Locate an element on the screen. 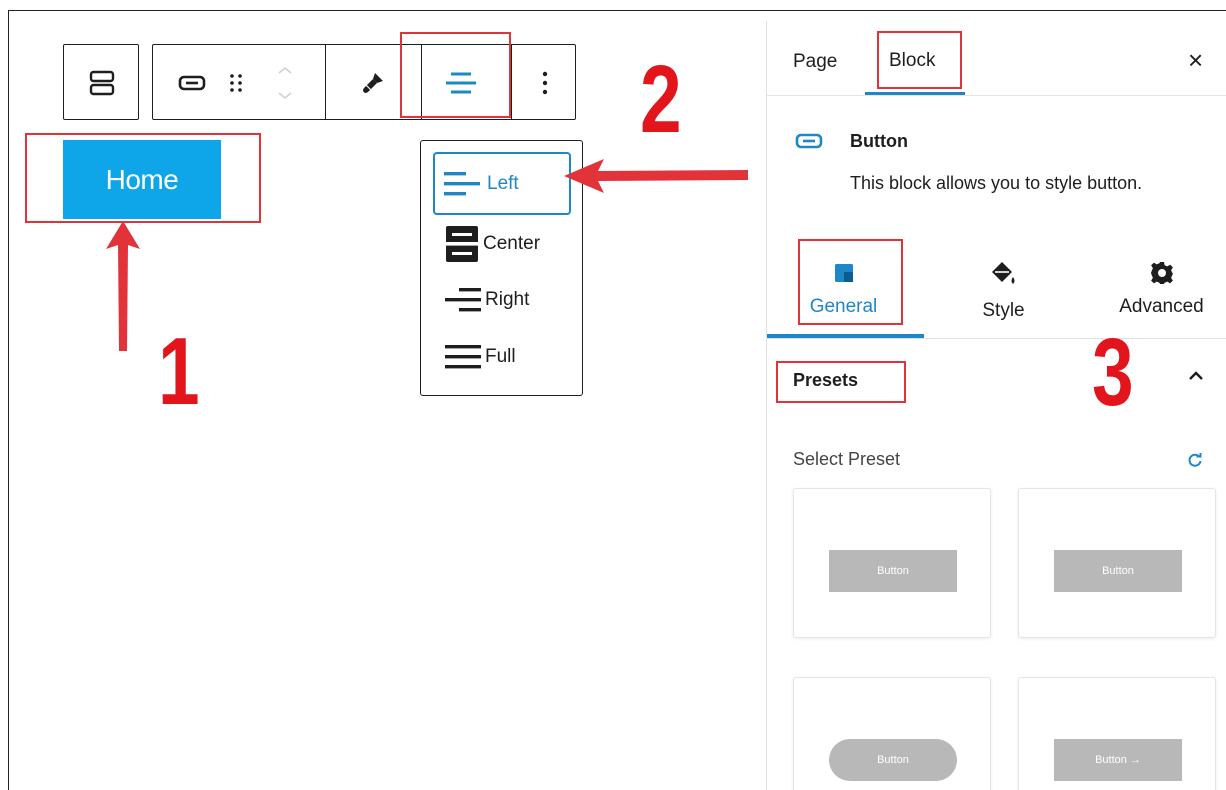 The height and width of the screenshot is (790, 1226). justification-menu: Left Center Right Full is located at coordinates (501, 268).